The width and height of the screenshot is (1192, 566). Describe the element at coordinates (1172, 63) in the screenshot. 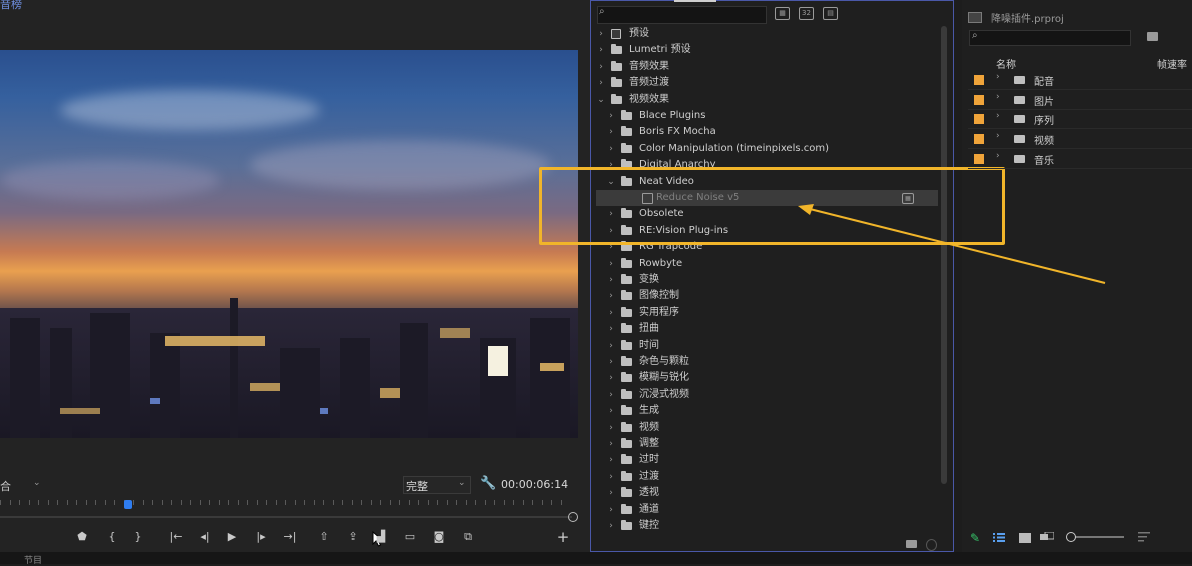

I see `column-header-framerate: 帧速率` at that location.